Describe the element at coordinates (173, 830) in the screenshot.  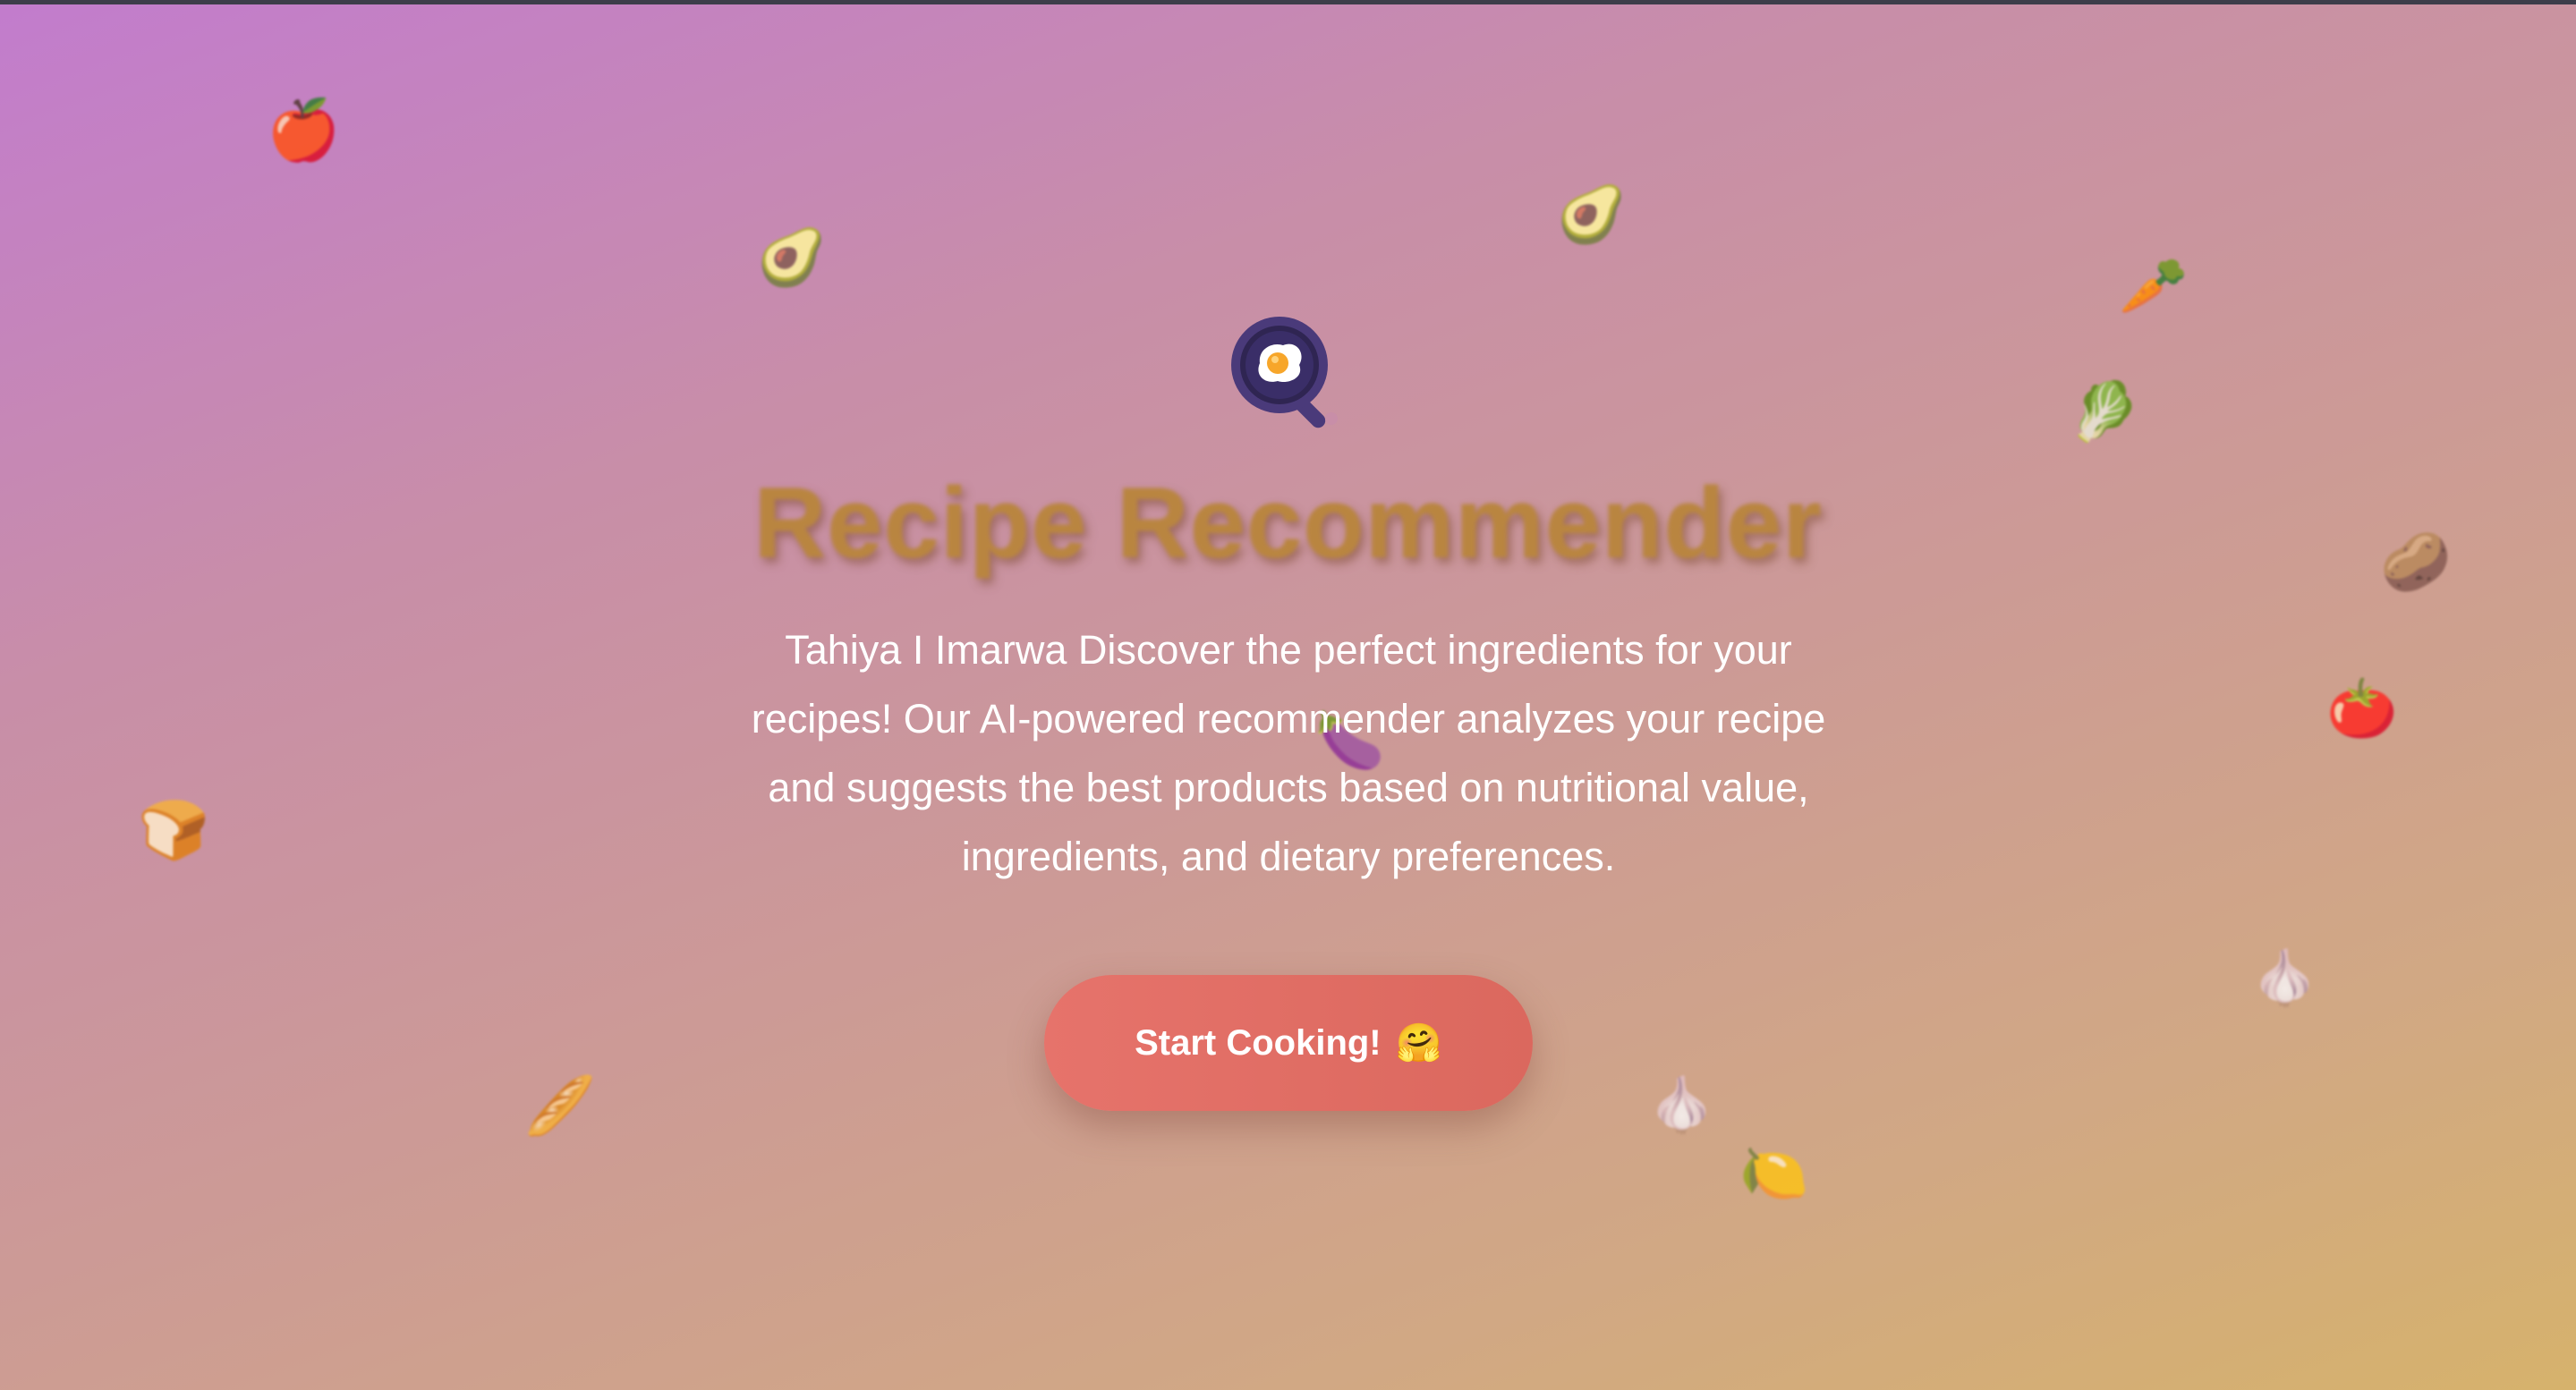
I see `bread-icon: 🍞` at that location.